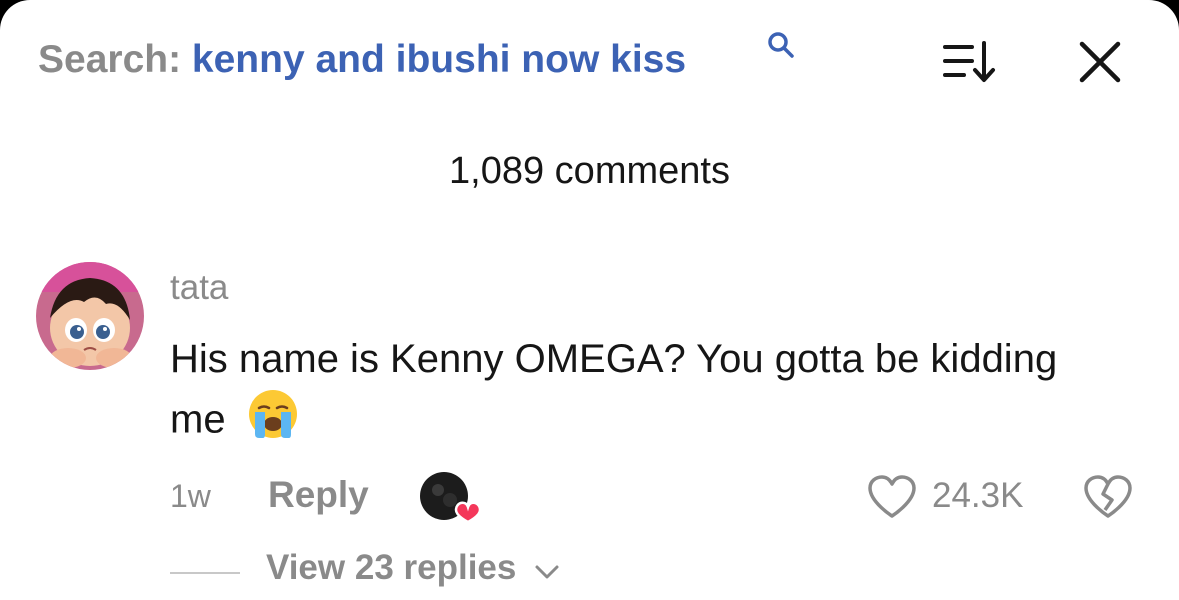 The height and width of the screenshot is (600, 1179). Describe the element at coordinates (110, 59) in the screenshot. I see `search-prefix: Search:` at that location.